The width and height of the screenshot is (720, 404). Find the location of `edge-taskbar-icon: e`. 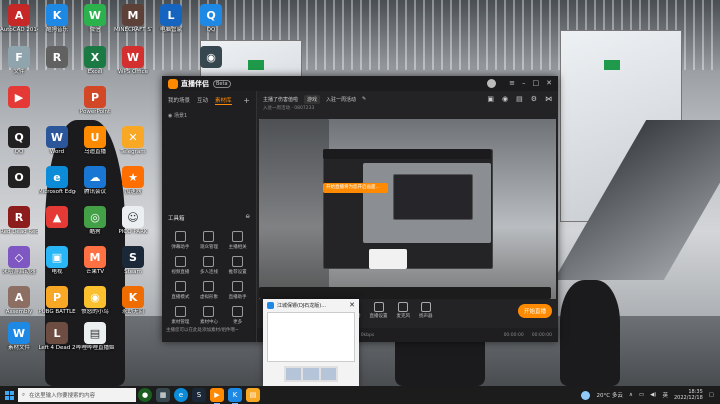

edge-taskbar-icon: e is located at coordinates (181, 395).